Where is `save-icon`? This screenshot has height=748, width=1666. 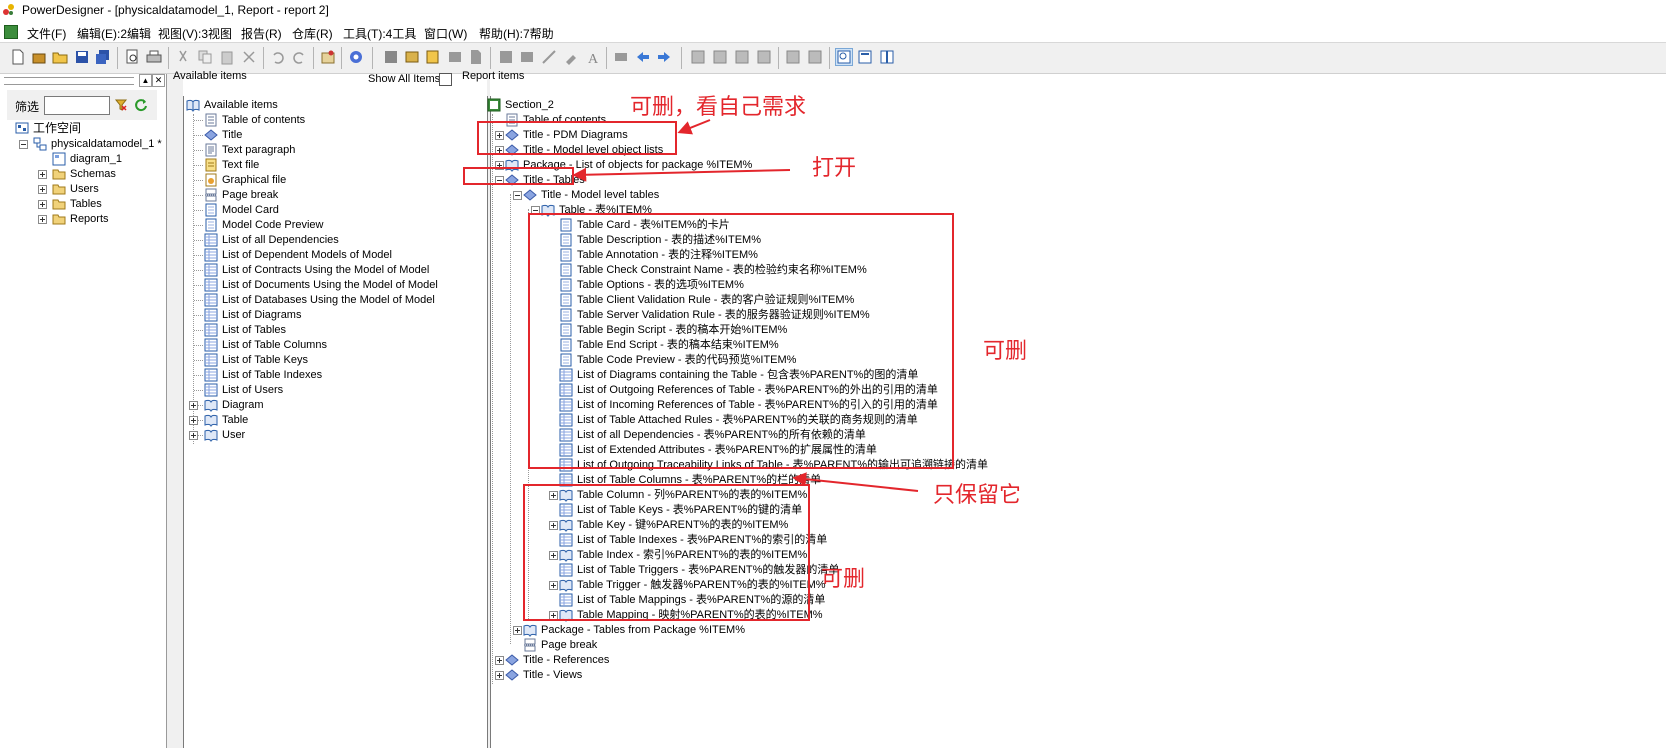 save-icon is located at coordinates (82, 57).